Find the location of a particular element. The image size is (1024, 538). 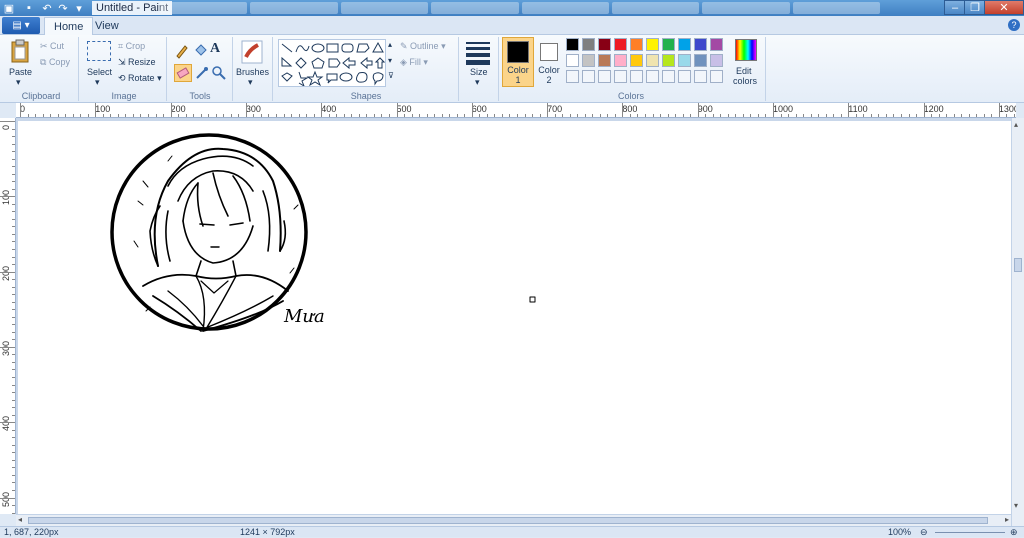

close-button: ✕ is located at coordinates (1004, 7).